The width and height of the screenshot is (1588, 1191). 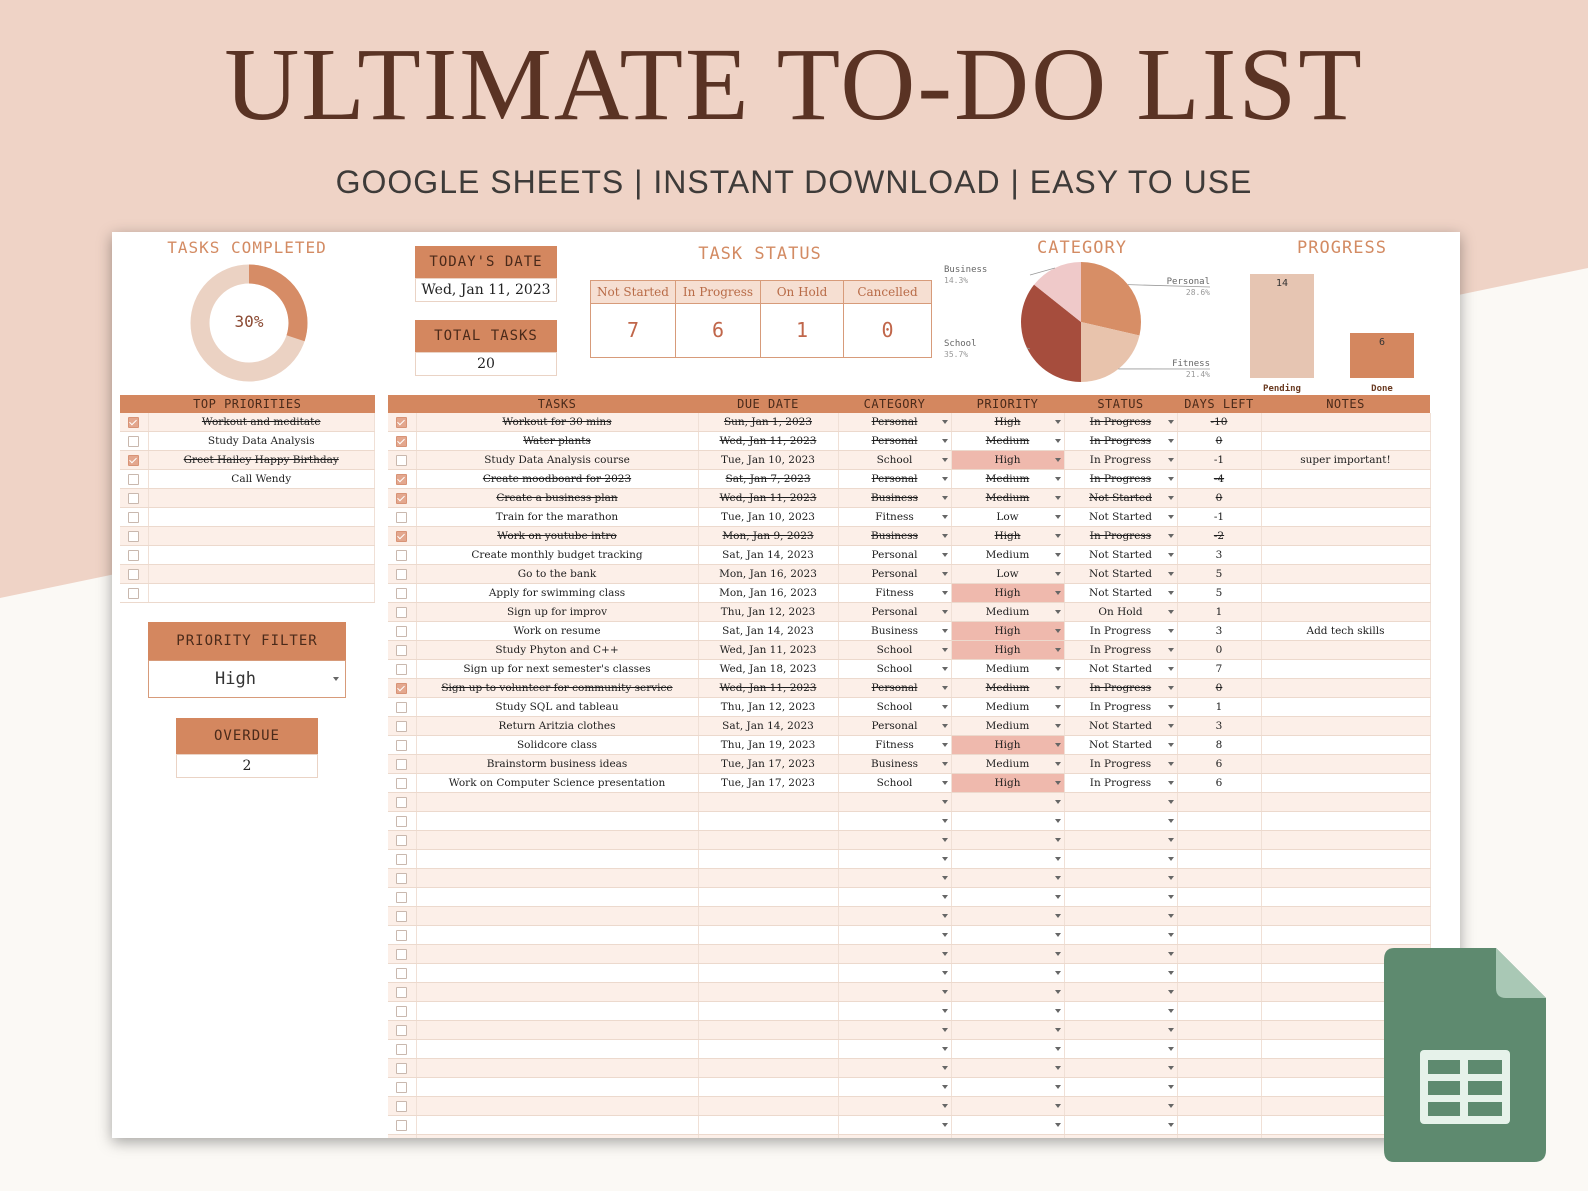 I want to click on task-name: Solidcore class, so click(x=557, y=745).